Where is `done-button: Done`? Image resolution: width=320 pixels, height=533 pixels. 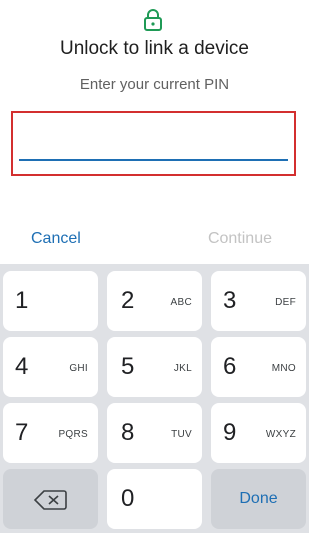
done-button: Done is located at coordinates (258, 499).